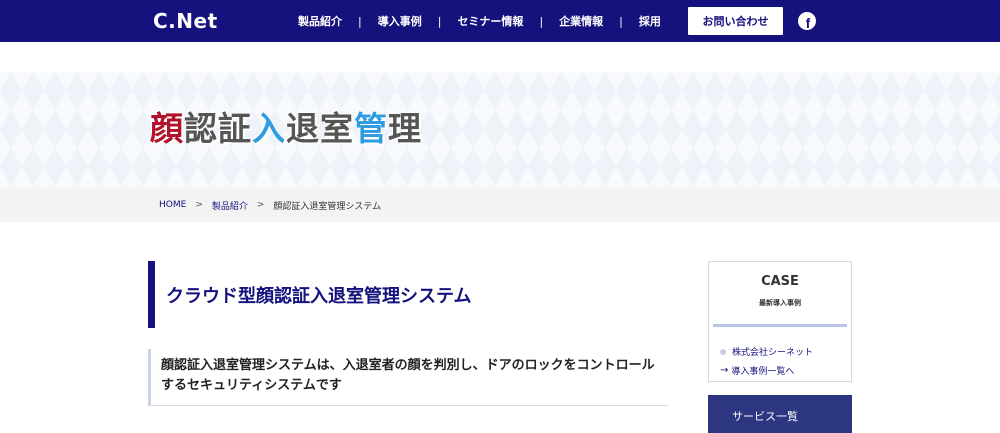 Image resolution: width=1000 pixels, height=433 pixels. I want to click on page-title: クラウド型顔認証入退室管理システム, so click(408, 294).